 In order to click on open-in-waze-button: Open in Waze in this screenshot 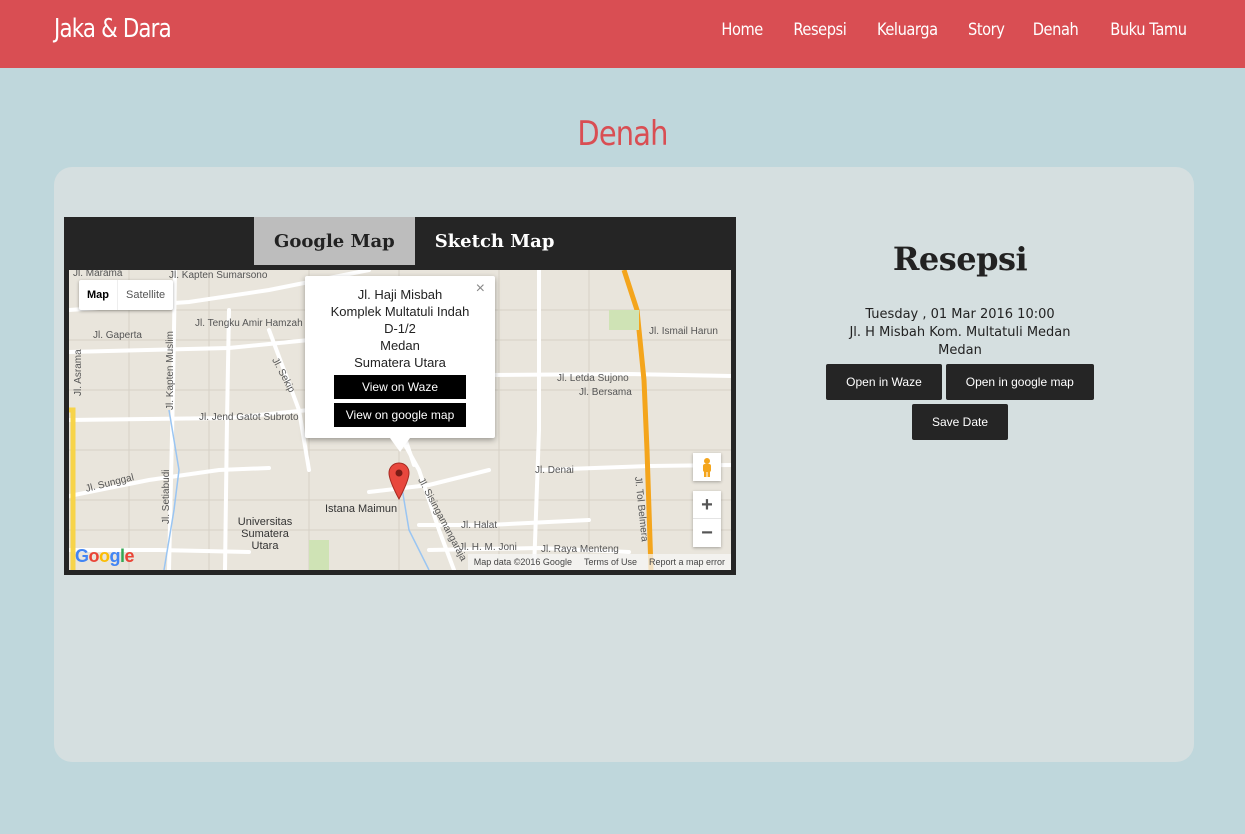, I will do `click(884, 382)`.